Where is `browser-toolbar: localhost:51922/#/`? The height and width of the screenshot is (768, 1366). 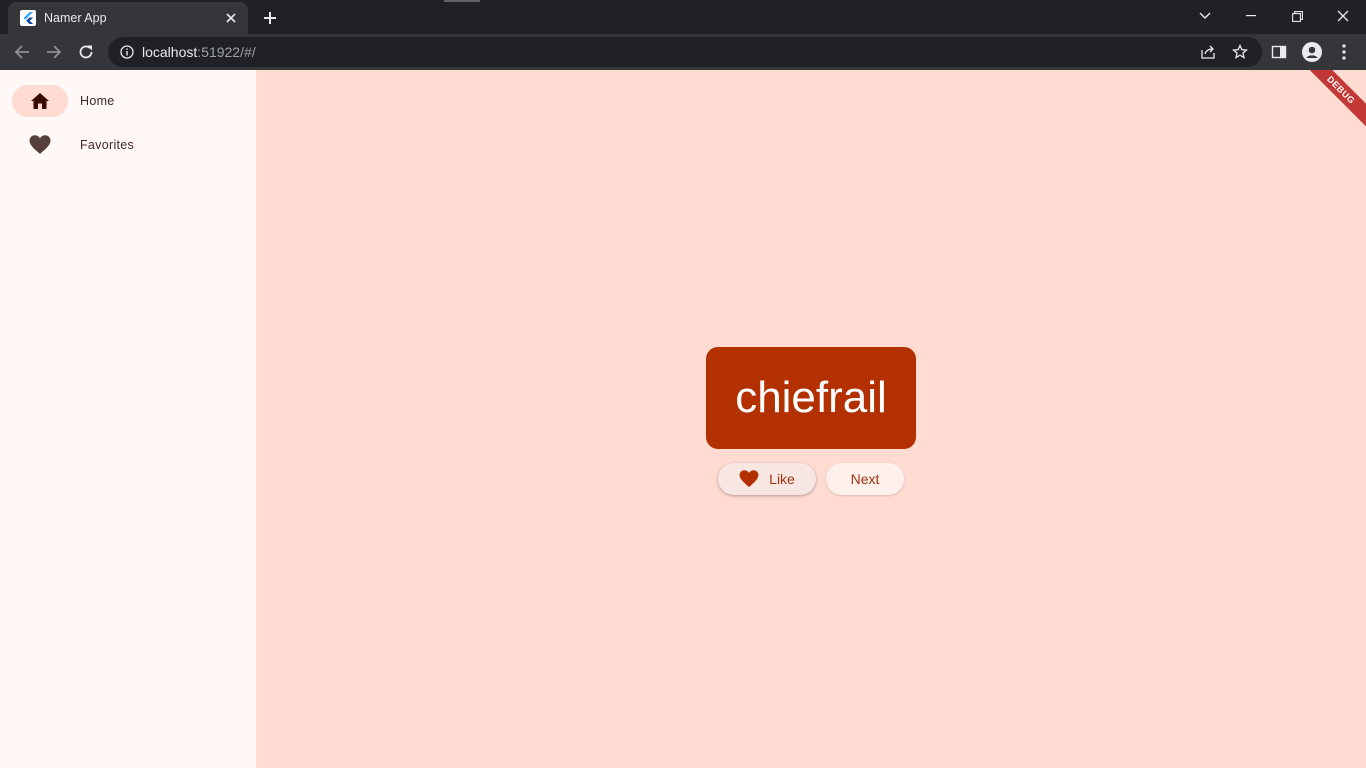
browser-toolbar: localhost:51922/#/ is located at coordinates (683, 52).